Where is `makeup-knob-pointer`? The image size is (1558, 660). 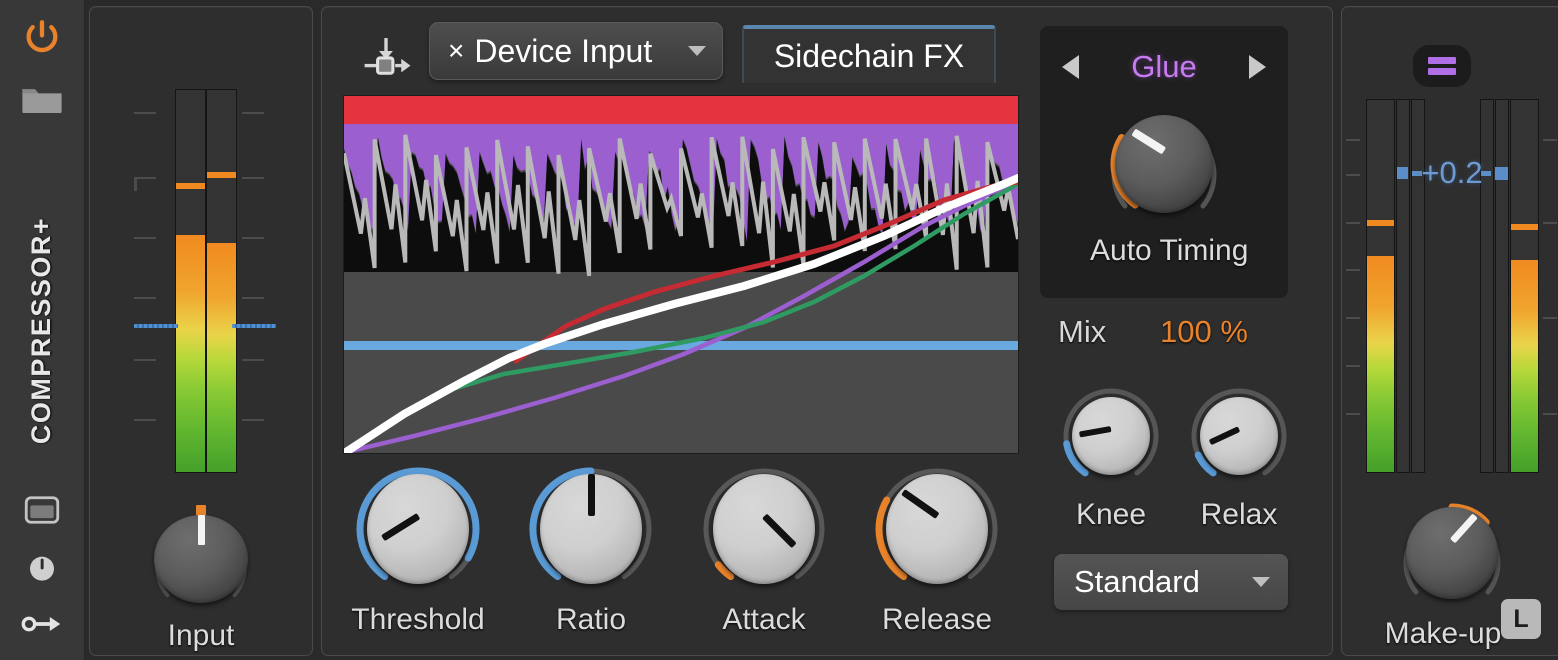 makeup-knob-pointer is located at coordinates (1463, 528).